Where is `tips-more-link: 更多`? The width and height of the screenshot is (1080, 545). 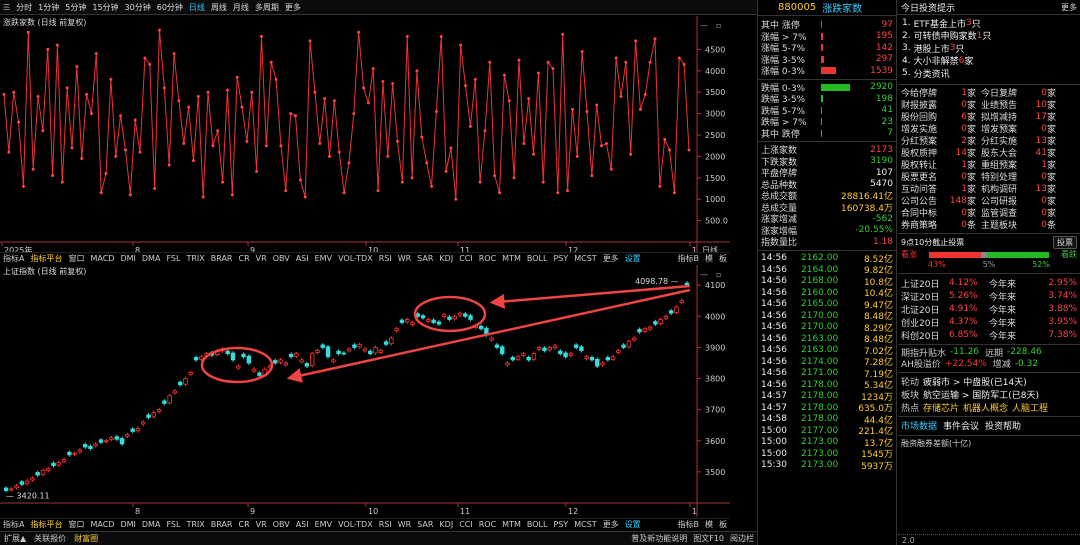 tips-more-link: 更多 is located at coordinates (1069, 7).